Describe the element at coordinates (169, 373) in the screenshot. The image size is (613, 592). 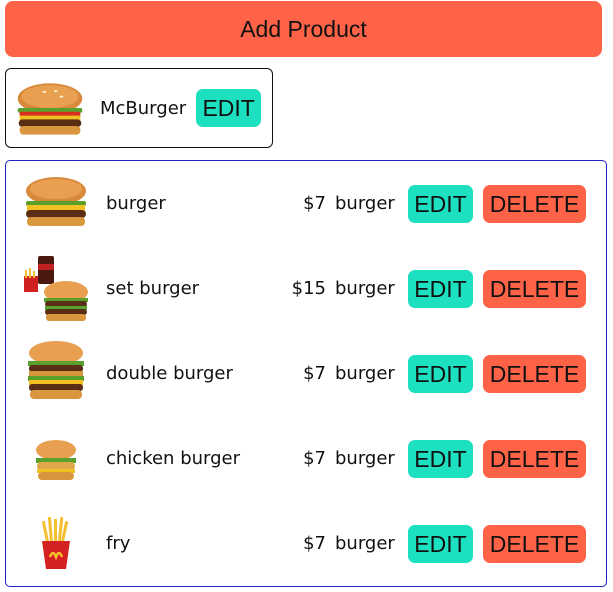
I see `product-name: double burger` at that location.